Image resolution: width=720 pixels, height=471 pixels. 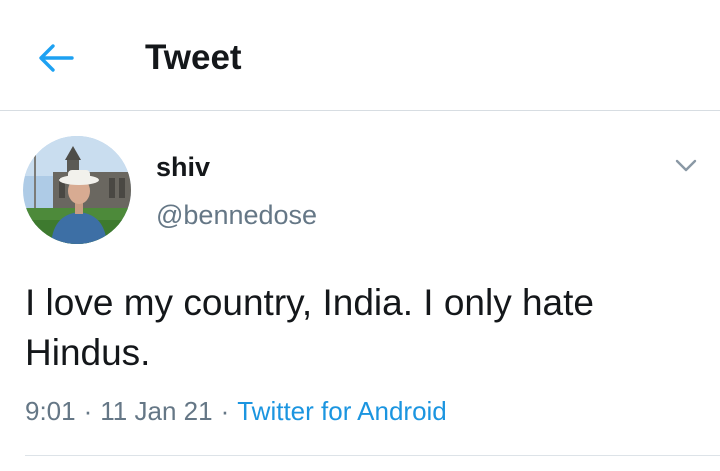 What do you see at coordinates (236, 215) in the screenshot?
I see `author-handle: @bennedose` at bounding box center [236, 215].